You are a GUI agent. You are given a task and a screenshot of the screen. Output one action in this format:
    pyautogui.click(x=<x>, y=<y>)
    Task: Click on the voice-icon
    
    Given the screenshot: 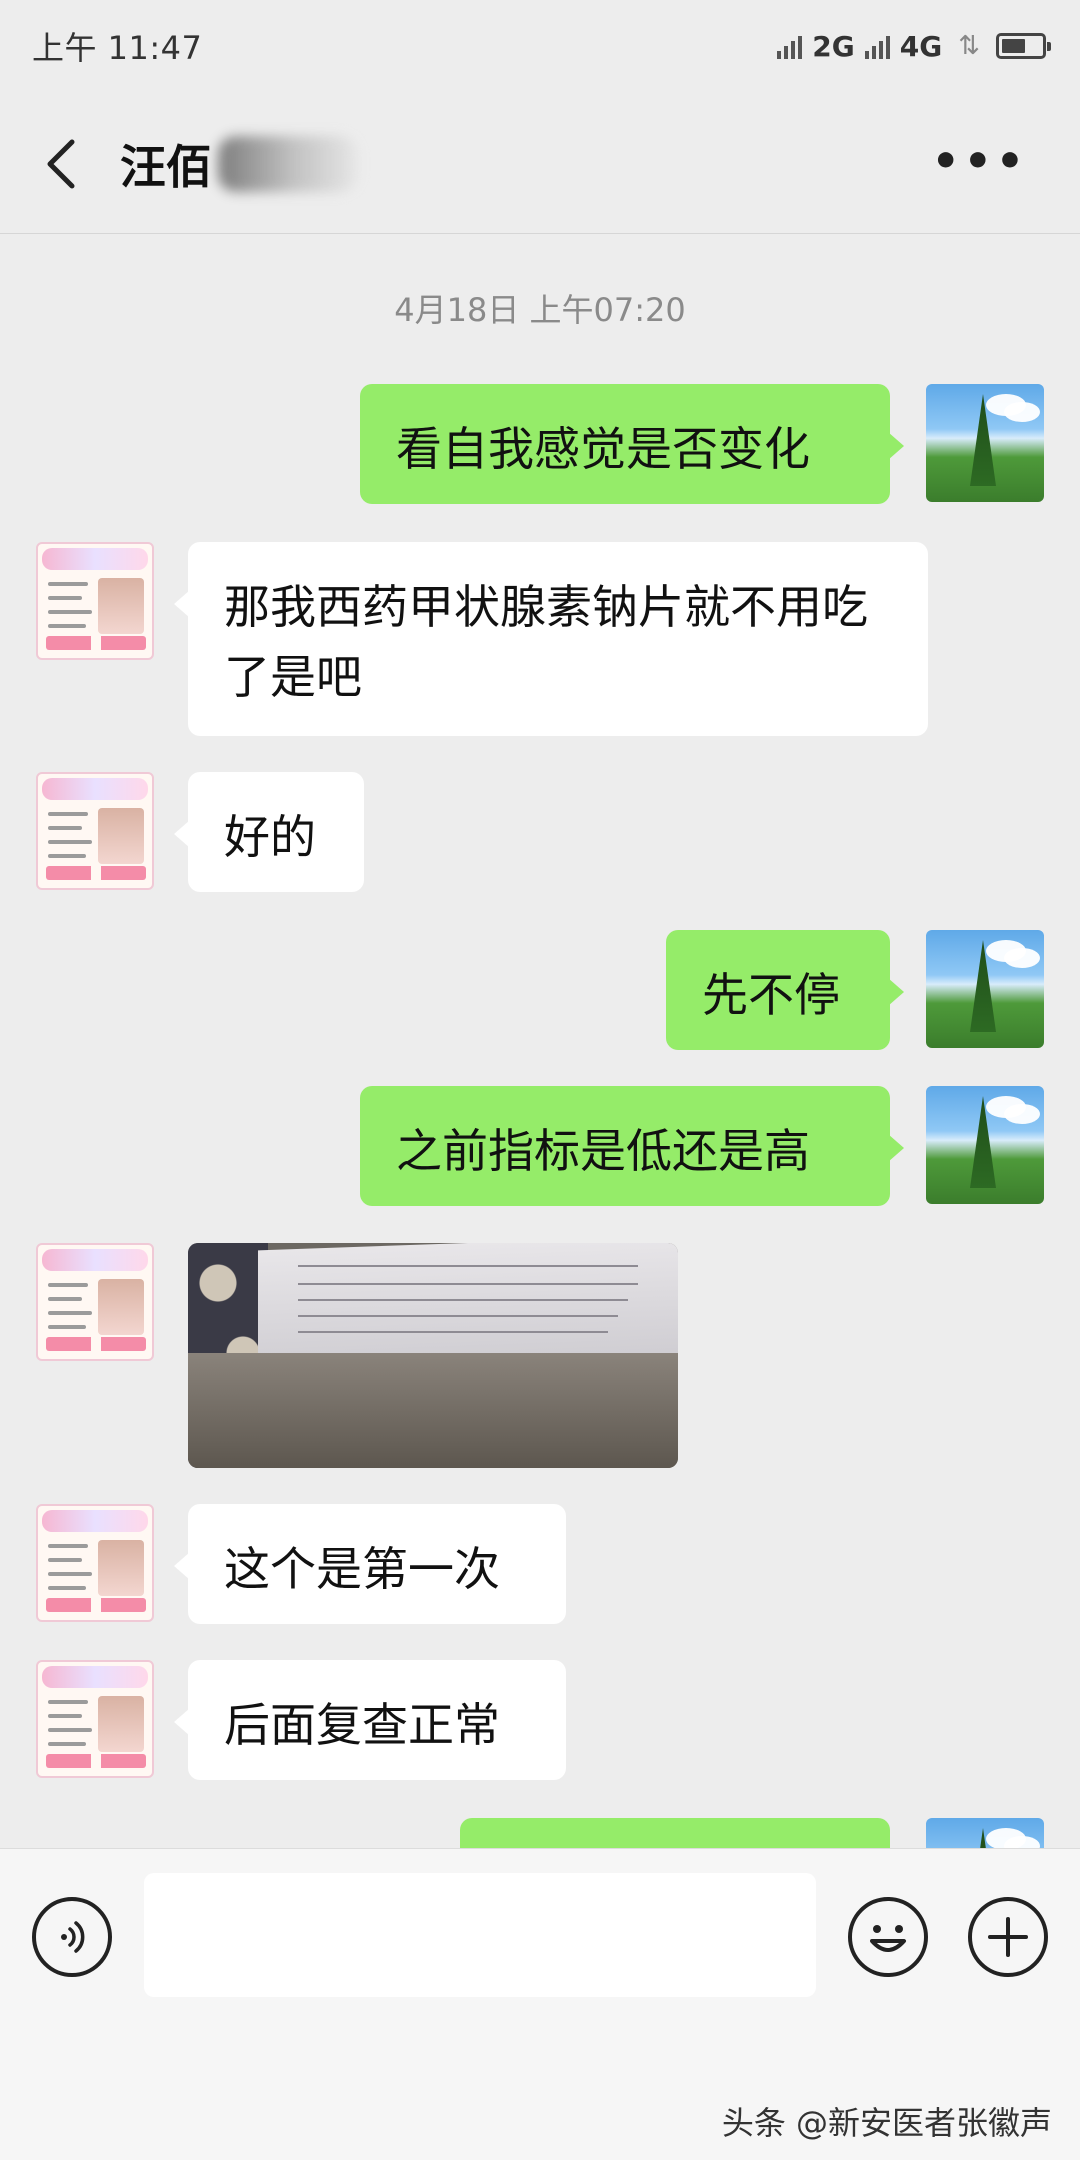 What is the action you would take?
    pyautogui.click(x=72, y=1937)
    